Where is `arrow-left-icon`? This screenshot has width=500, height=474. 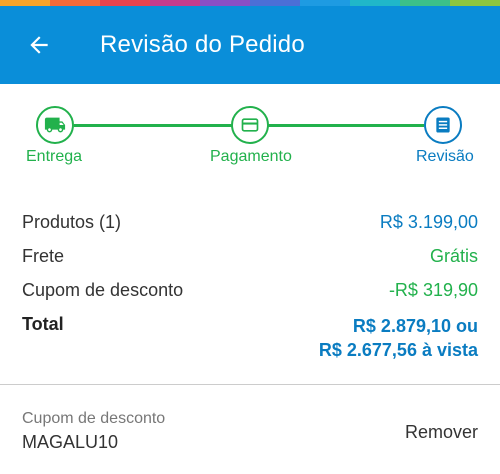
arrow-left-icon is located at coordinates (39, 45).